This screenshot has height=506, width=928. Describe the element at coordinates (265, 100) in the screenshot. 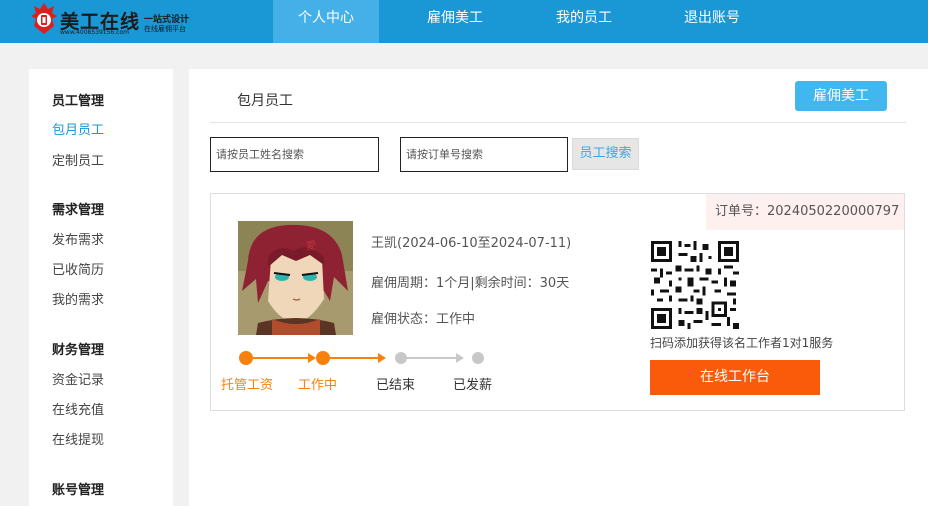

I see `tab-monthly-employees: 包月员工` at that location.